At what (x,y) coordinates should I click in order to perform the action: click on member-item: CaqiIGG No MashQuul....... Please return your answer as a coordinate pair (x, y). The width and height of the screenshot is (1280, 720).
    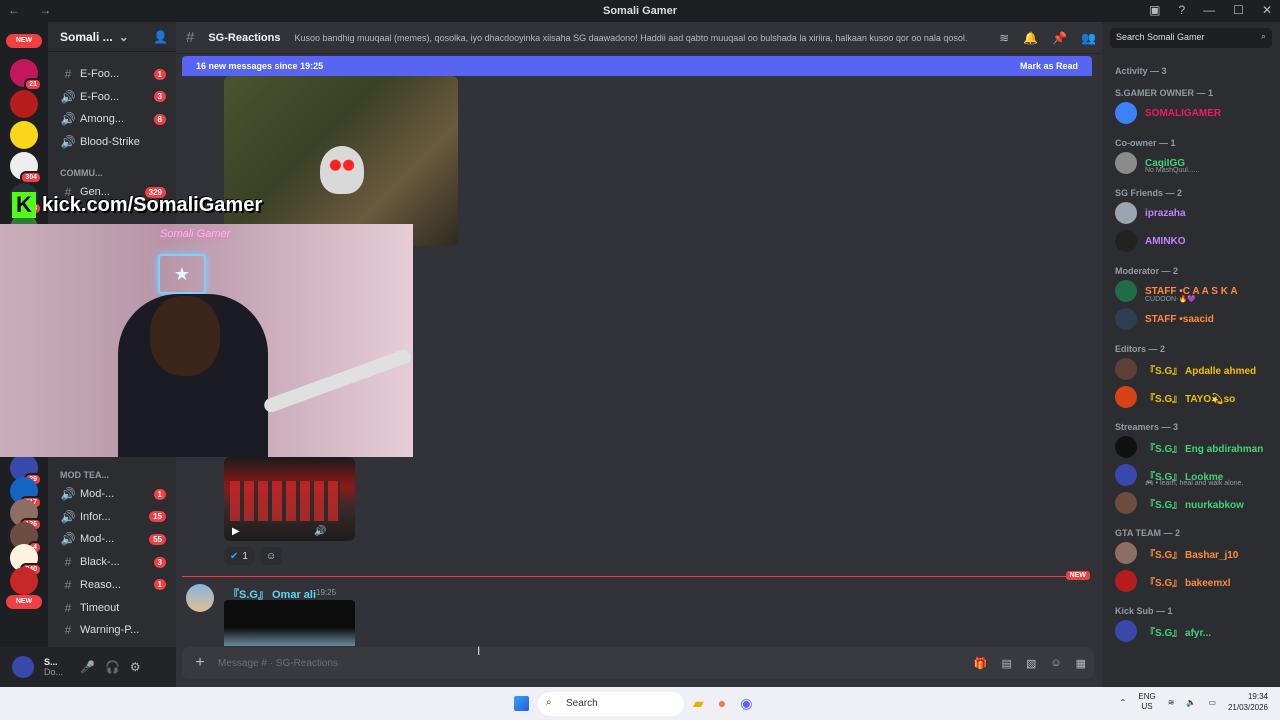
    Looking at the image, I should click on (1195, 163).